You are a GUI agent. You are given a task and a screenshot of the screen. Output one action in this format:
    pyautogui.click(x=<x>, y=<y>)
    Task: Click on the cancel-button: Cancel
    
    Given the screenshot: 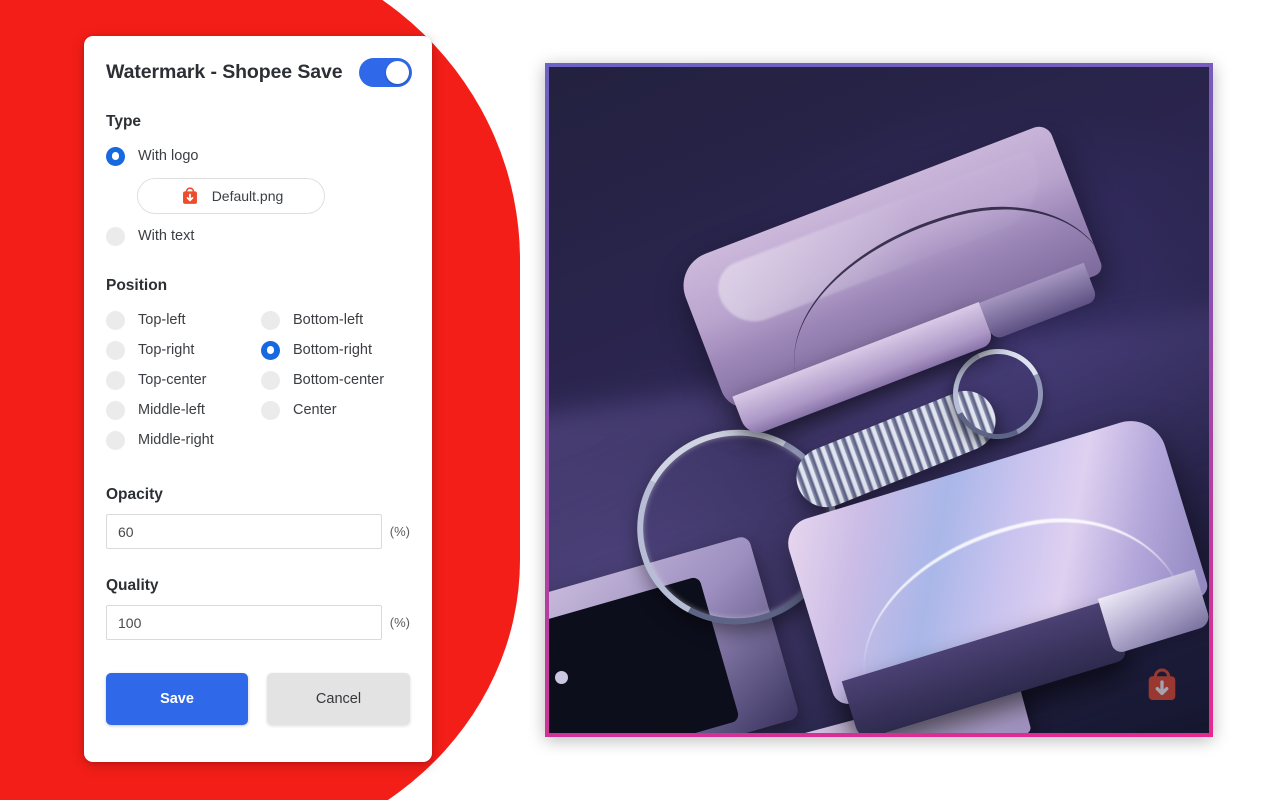 What is the action you would take?
    pyautogui.click(x=338, y=699)
    